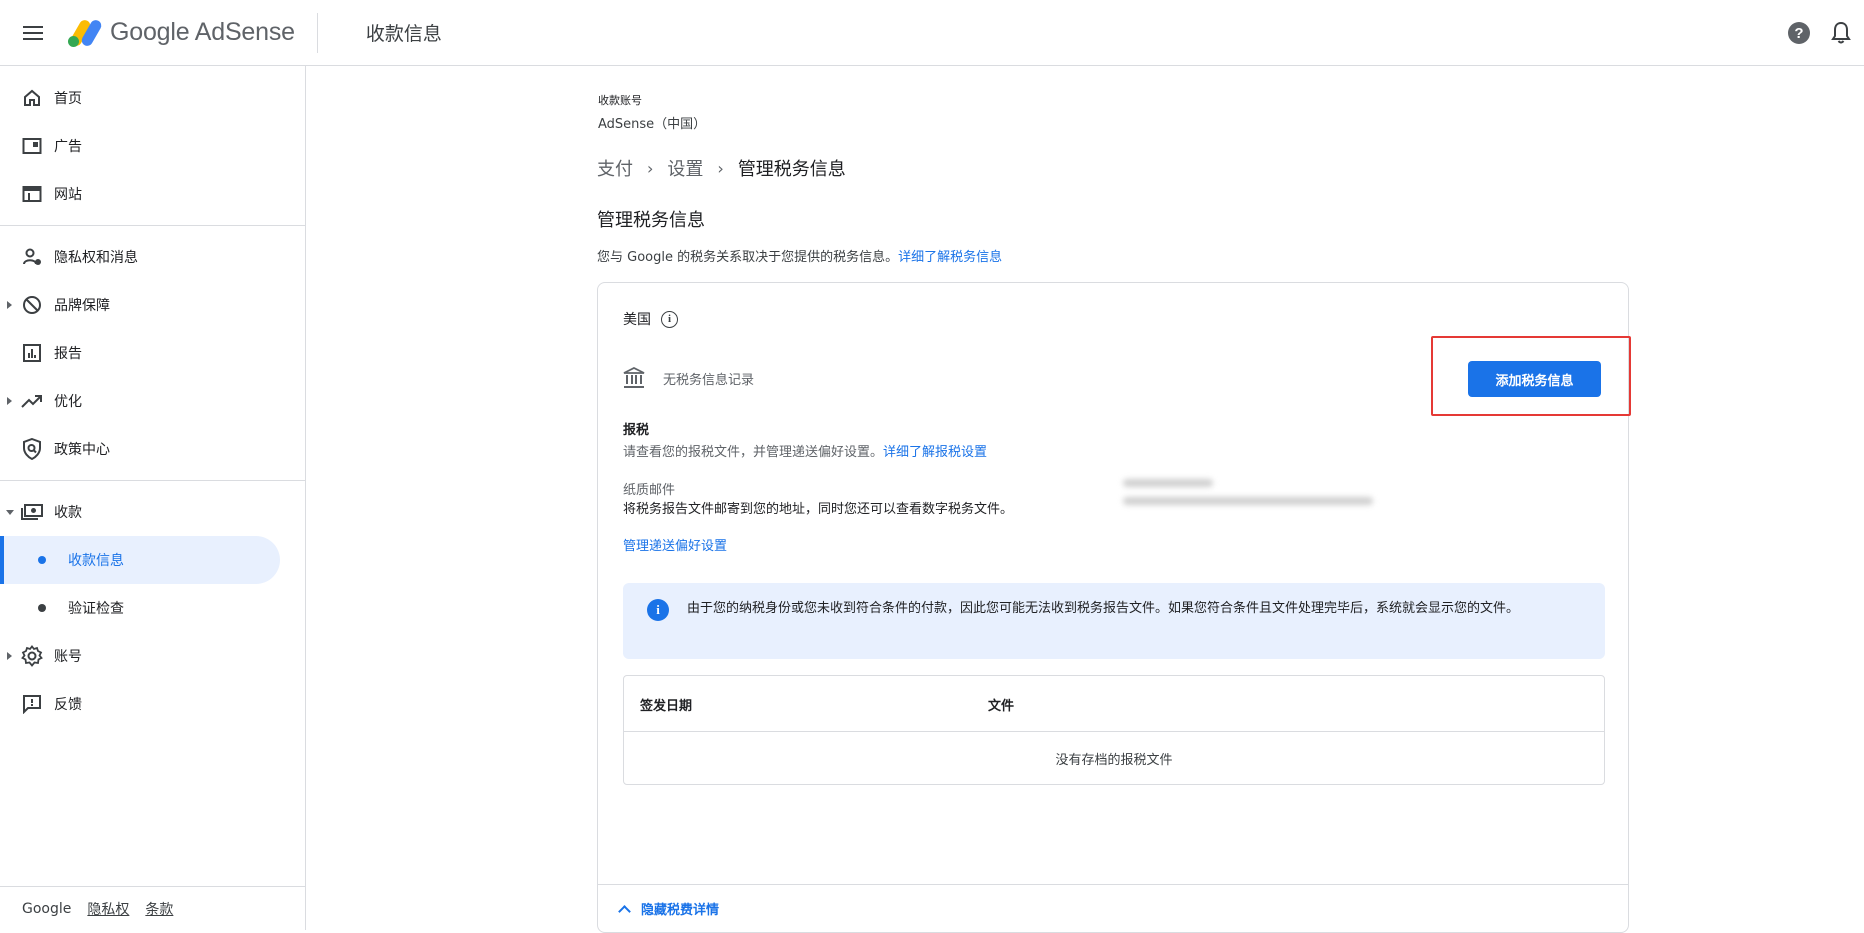  What do you see at coordinates (47, 908) in the screenshot?
I see `footer-google: Google` at bounding box center [47, 908].